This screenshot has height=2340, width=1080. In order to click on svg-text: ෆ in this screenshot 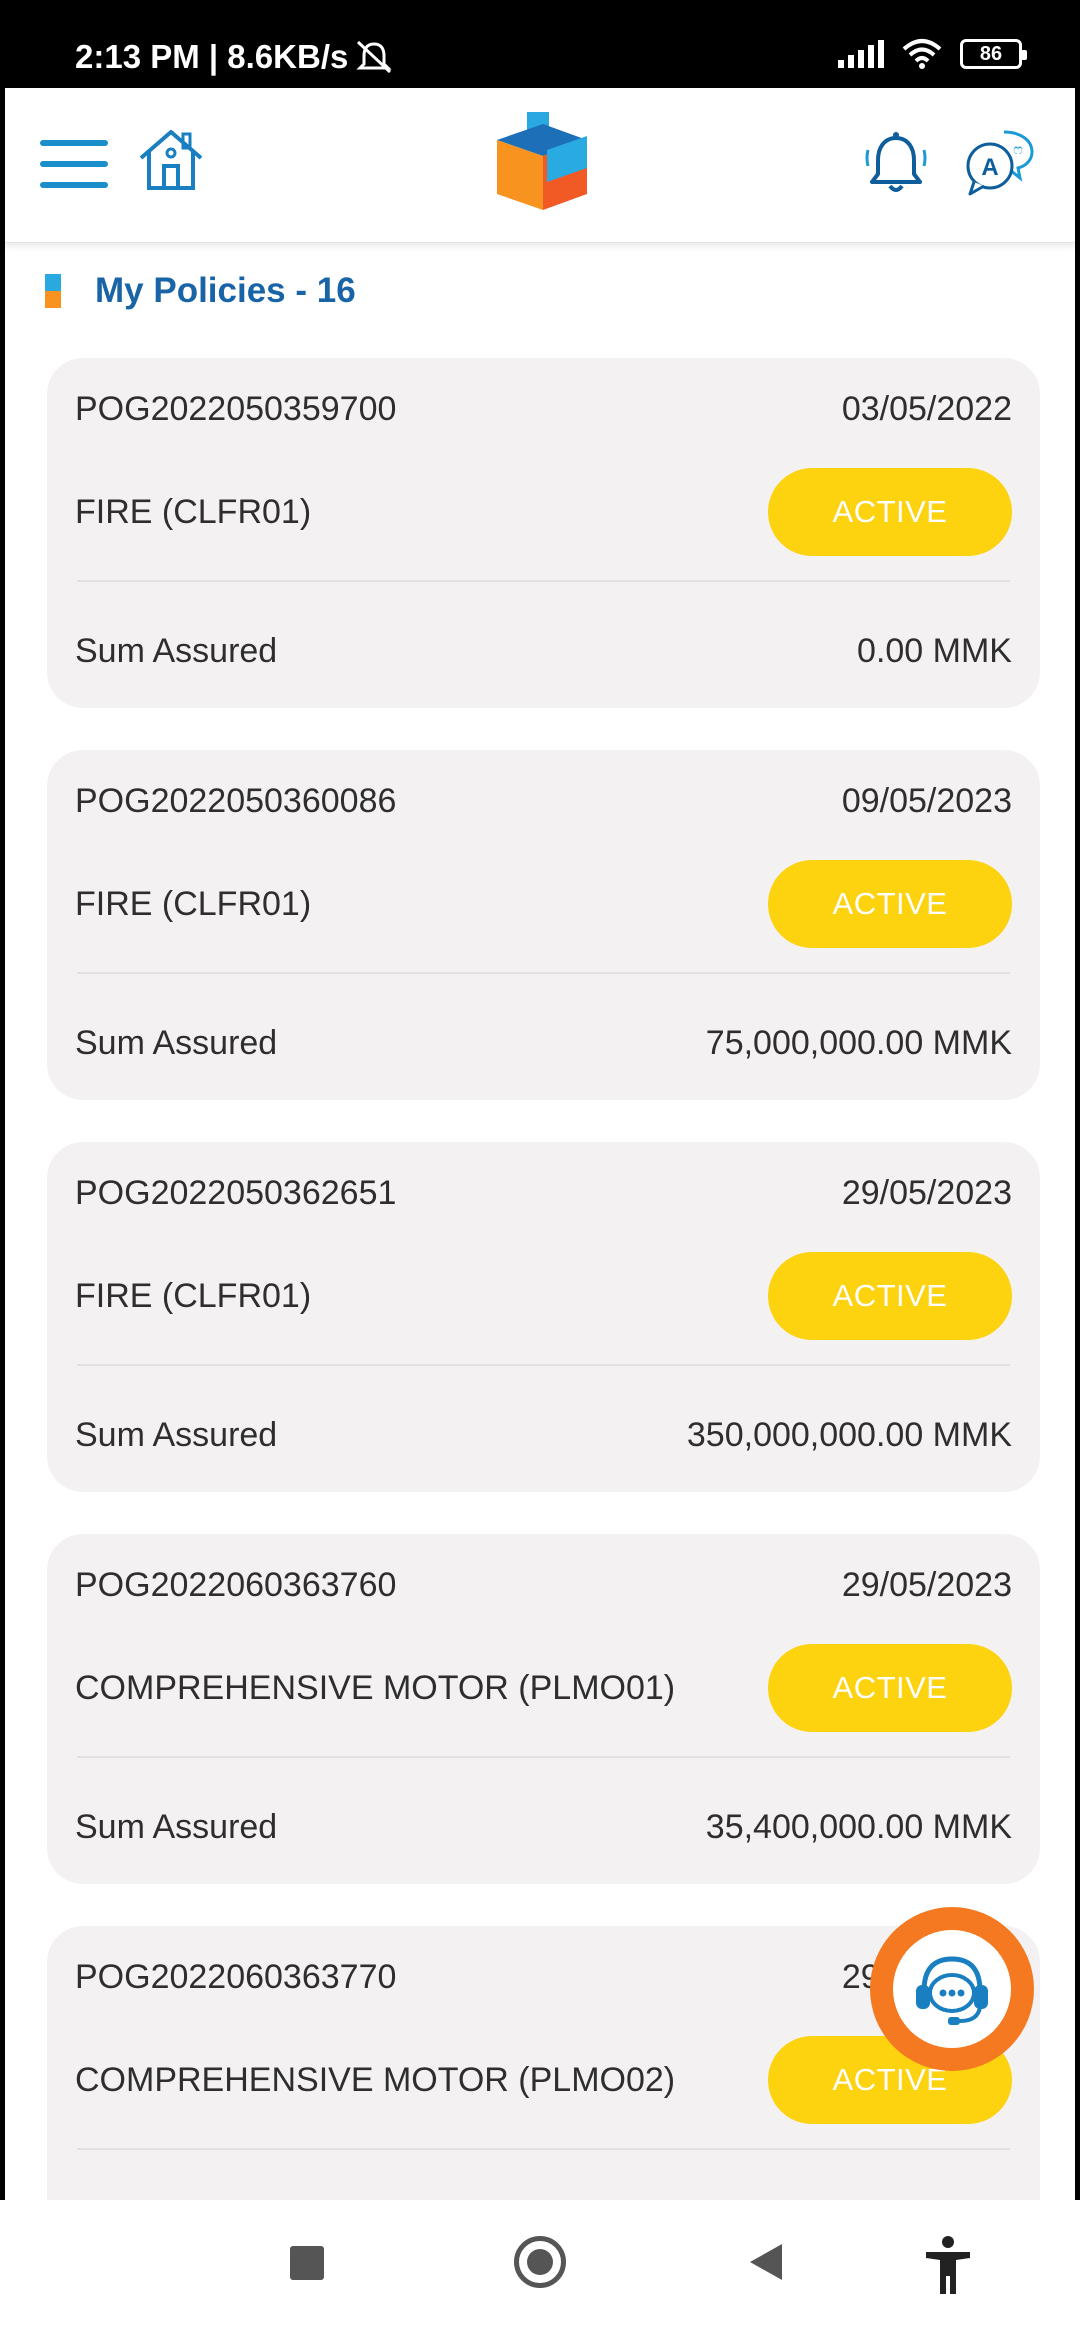, I will do `click(1017, 149)`.